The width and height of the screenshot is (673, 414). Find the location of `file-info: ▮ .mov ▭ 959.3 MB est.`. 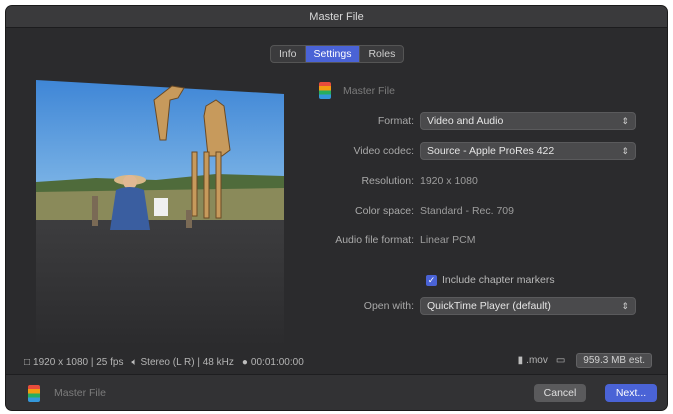

file-info: ▮ .mov ▭ 959.3 MB est. is located at coordinates (585, 360).